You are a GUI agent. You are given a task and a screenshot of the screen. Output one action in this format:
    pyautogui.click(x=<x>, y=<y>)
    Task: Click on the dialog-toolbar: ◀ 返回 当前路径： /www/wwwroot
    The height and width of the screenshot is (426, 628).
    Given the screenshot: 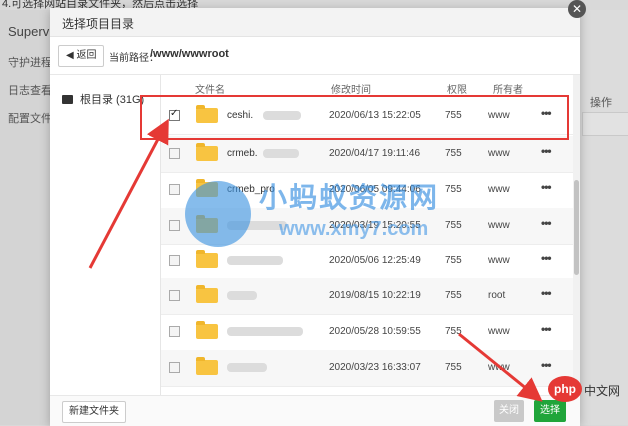 What is the action you would take?
    pyautogui.click(x=315, y=56)
    